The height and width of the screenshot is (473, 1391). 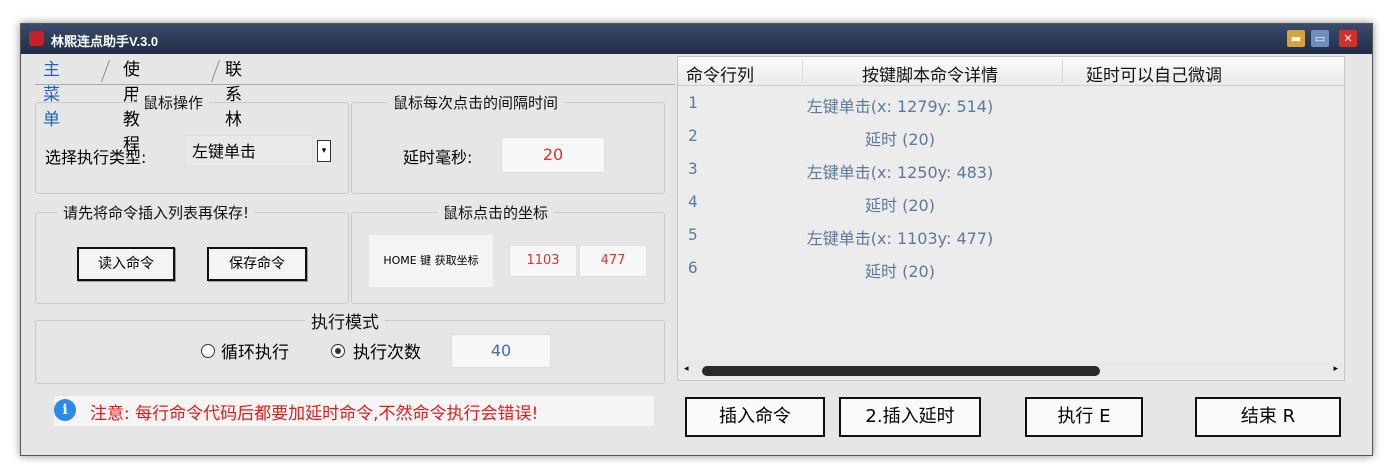 I want to click on list-row: 5 左键单击(x: 1103y: 477), so click(x=1011, y=235).